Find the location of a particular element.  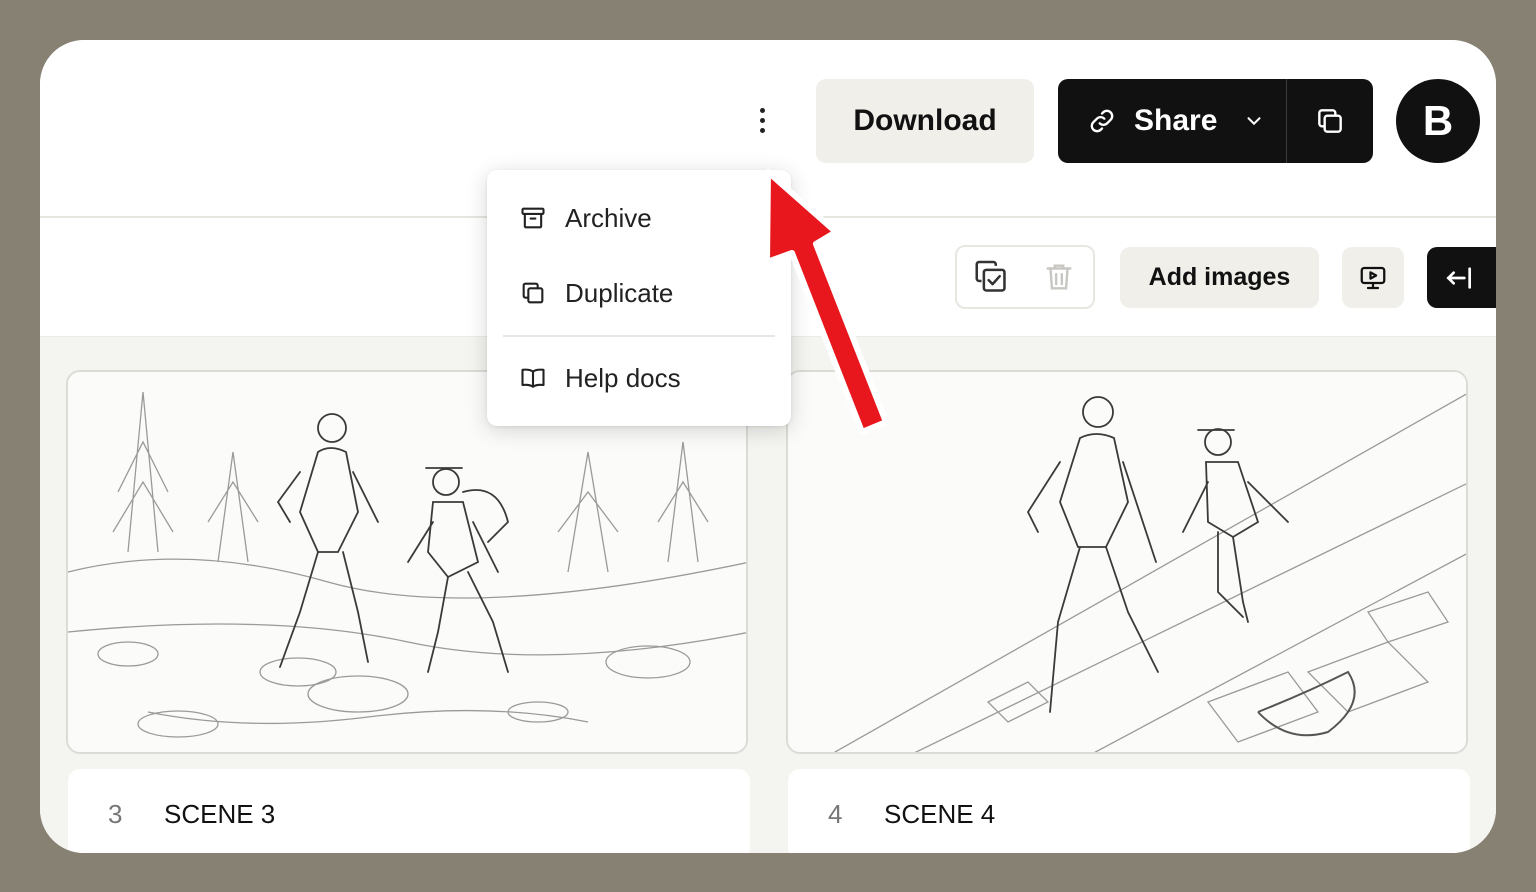

add-images-button: Add images is located at coordinates (1219, 277).